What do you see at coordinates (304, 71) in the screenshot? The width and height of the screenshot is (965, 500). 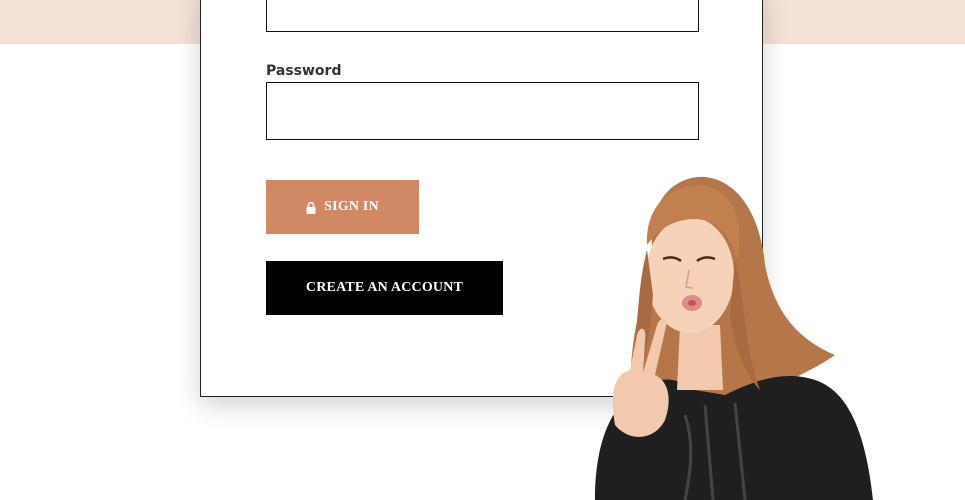 I see `password-label: Password` at bounding box center [304, 71].